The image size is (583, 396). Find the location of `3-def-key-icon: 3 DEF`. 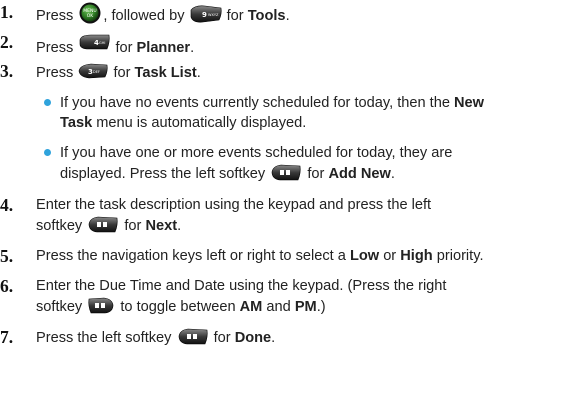

3-def-key-icon: 3 DEF is located at coordinates (93, 71).